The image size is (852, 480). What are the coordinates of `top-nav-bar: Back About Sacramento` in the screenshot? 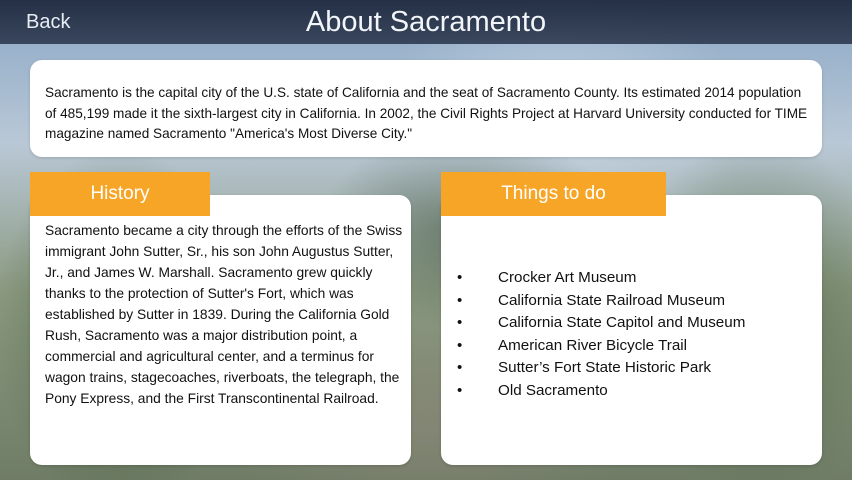 It's located at (426, 22).